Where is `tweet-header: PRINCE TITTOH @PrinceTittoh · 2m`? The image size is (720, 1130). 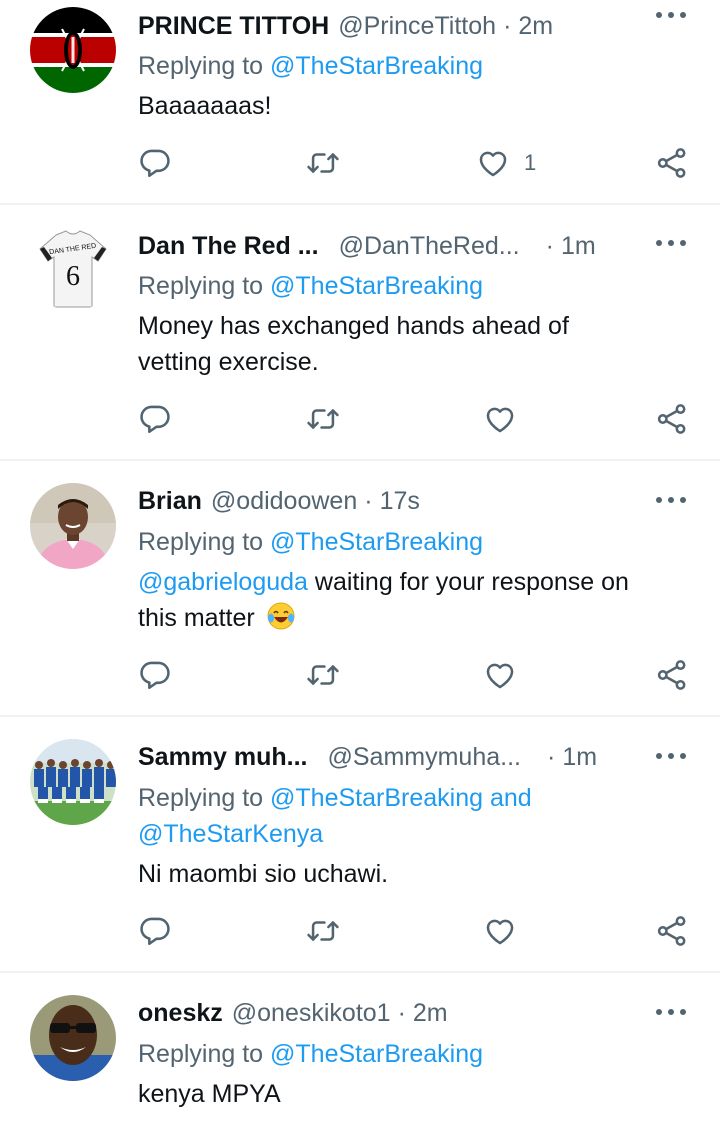
tweet-header: PRINCE TITTOH @PrinceTittoh · 2m is located at coordinates (345, 26).